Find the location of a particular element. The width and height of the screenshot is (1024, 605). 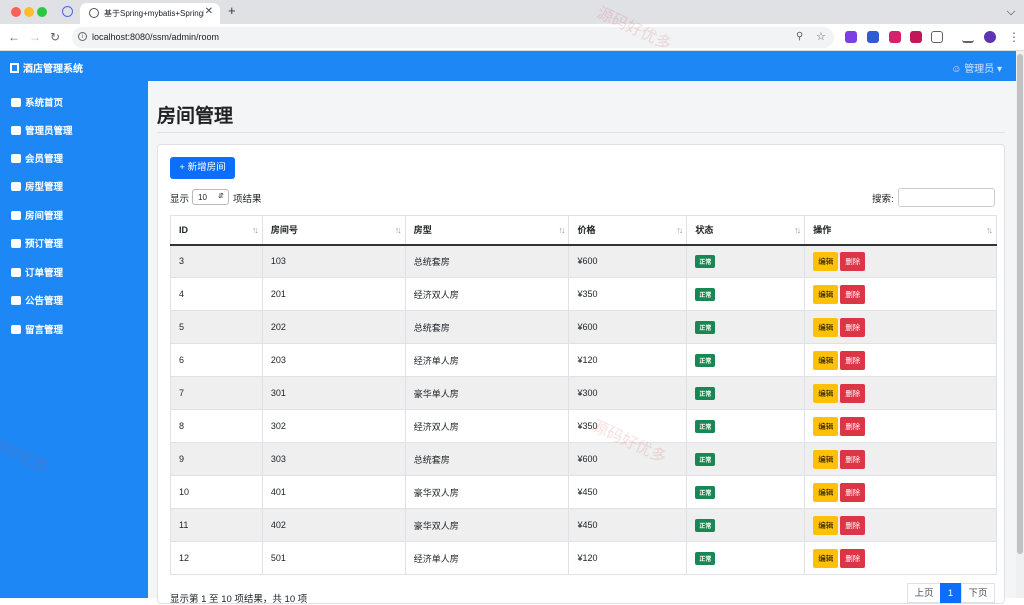

sidebar-item-4: 房间管理 is located at coordinates (37, 215).